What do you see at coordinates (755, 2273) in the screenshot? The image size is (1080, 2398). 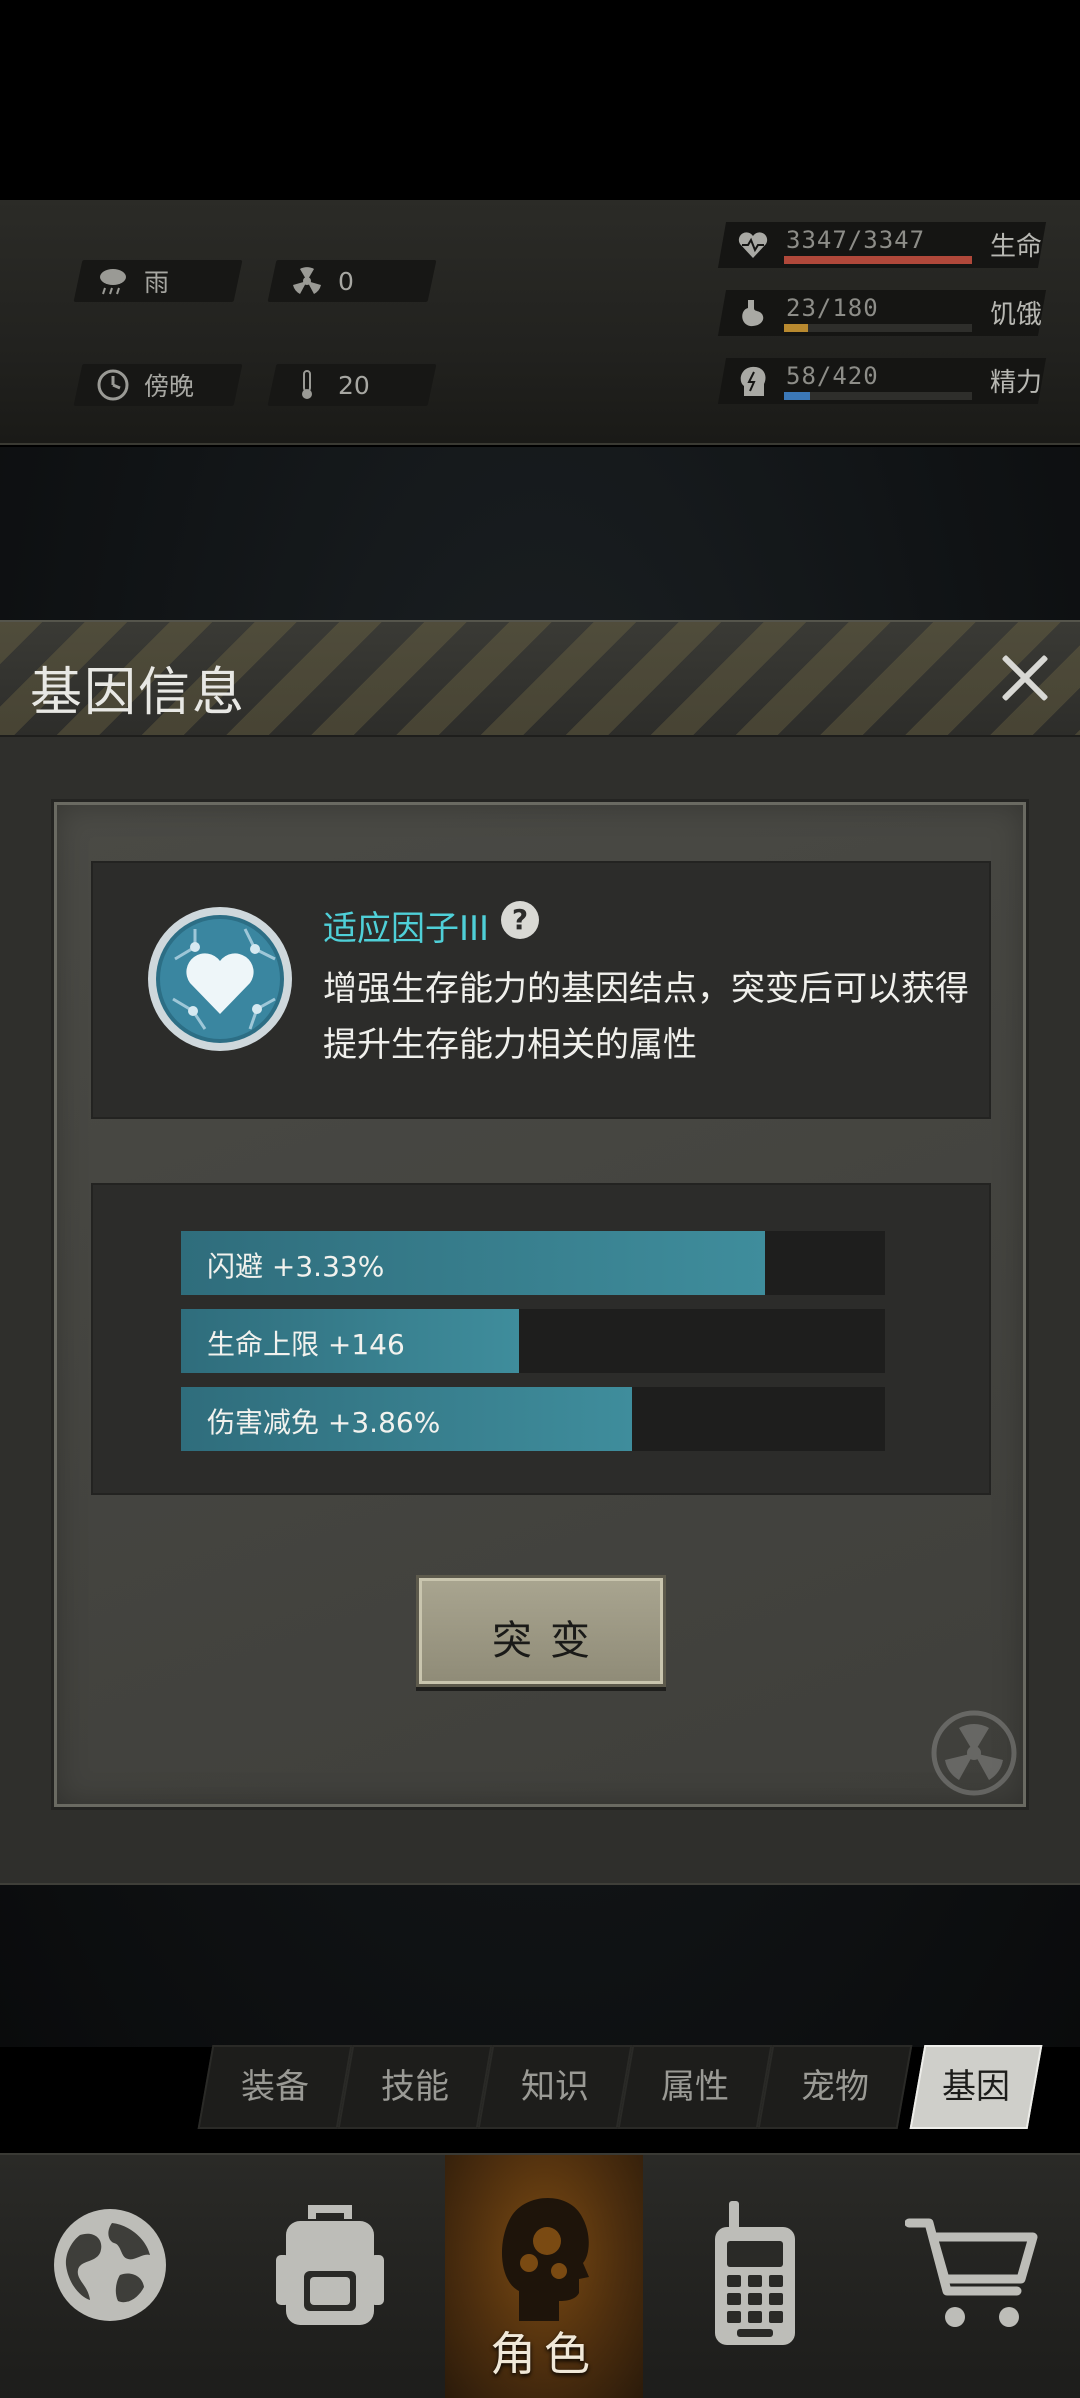 I see `walkie-talkie-icon` at bounding box center [755, 2273].